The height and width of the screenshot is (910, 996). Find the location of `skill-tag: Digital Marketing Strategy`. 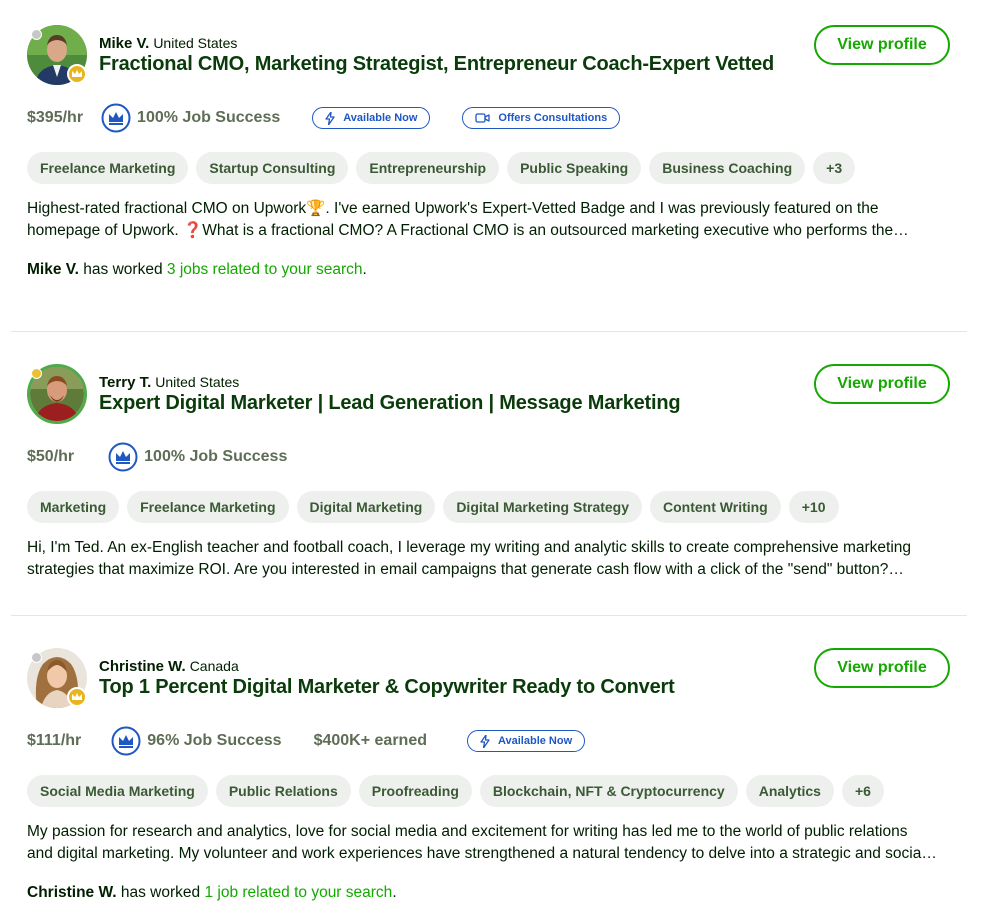

skill-tag: Digital Marketing Strategy is located at coordinates (543, 507).